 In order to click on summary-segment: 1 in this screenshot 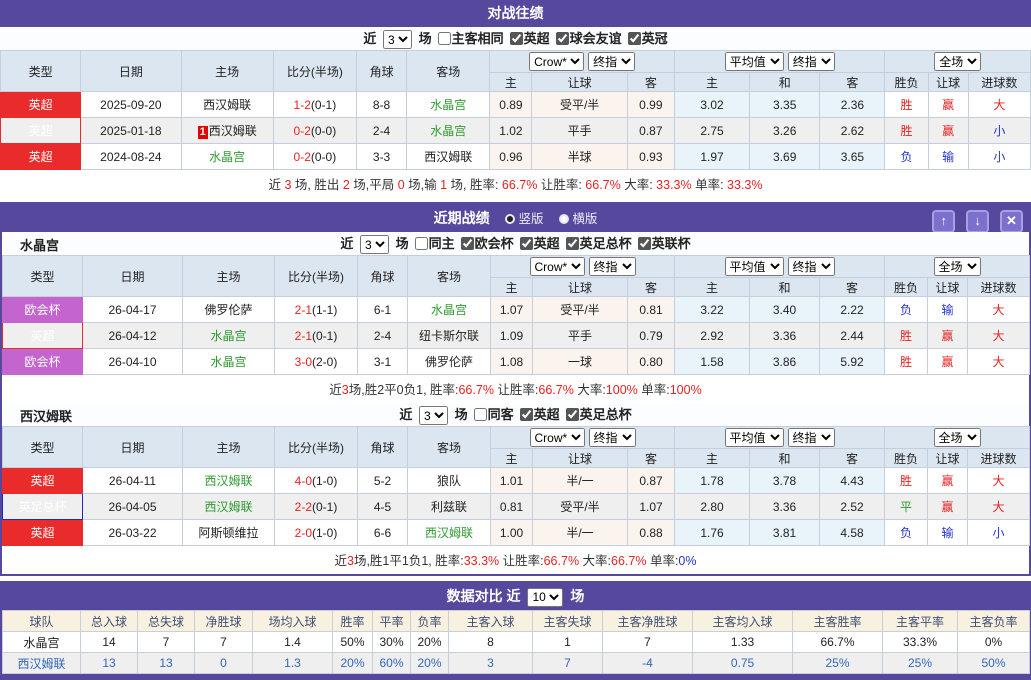, I will do `click(444, 185)`.